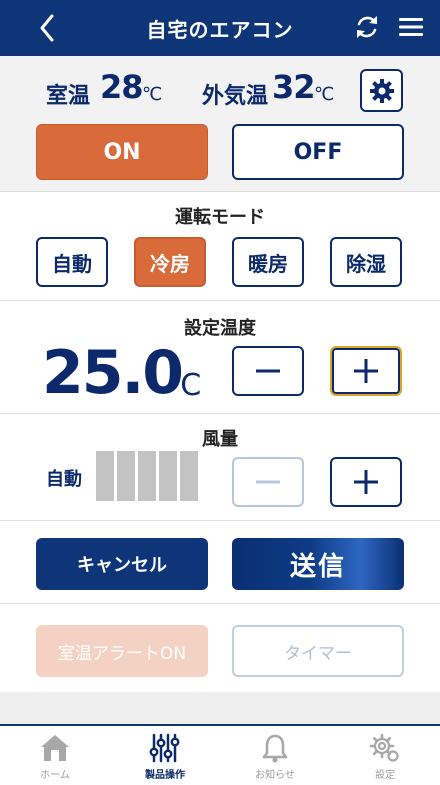  What do you see at coordinates (324, 94) in the screenshot?
I see `outdoor-temp-unit: ℃` at bounding box center [324, 94].